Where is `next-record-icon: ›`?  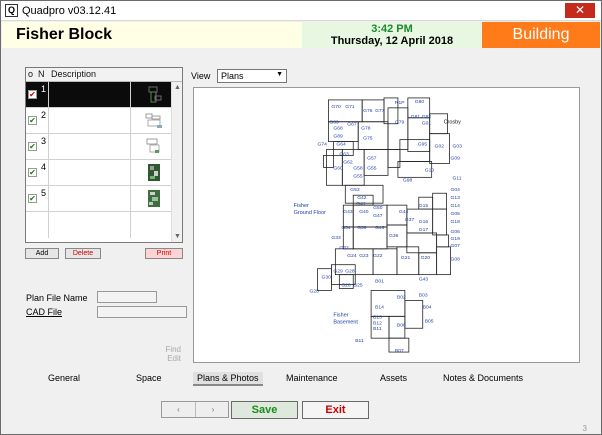 next-record-icon: › is located at coordinates (213, 409).